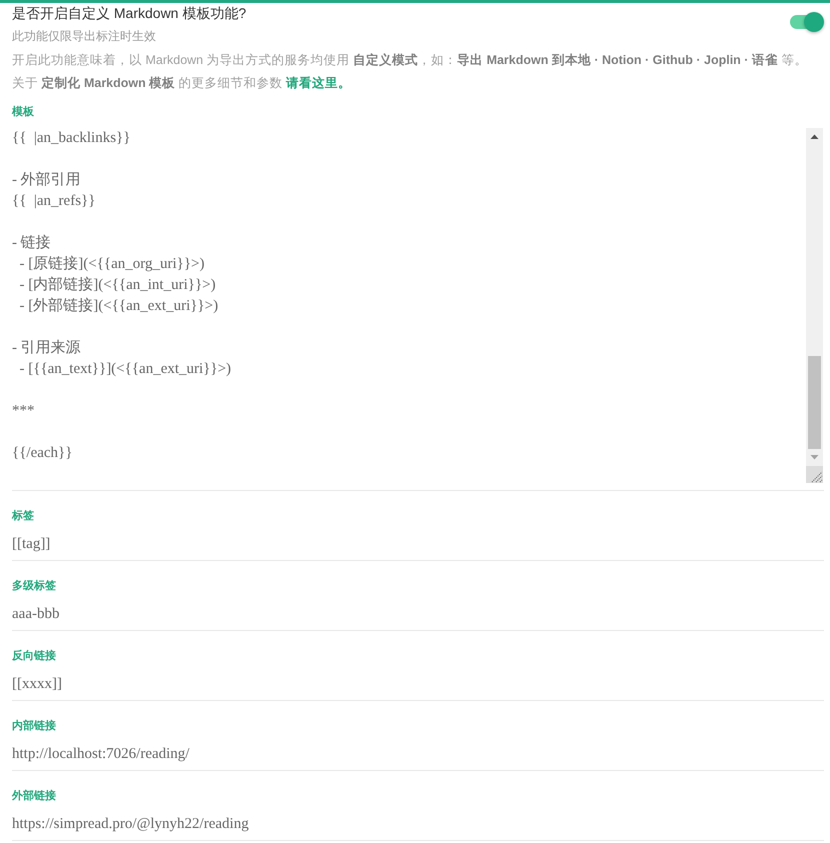 This screenshot has height=843, width=830. What do you see at coordinates (23, 515) in the screenshot?
I see `field-label: 标签` at bounding box center [23, 515].